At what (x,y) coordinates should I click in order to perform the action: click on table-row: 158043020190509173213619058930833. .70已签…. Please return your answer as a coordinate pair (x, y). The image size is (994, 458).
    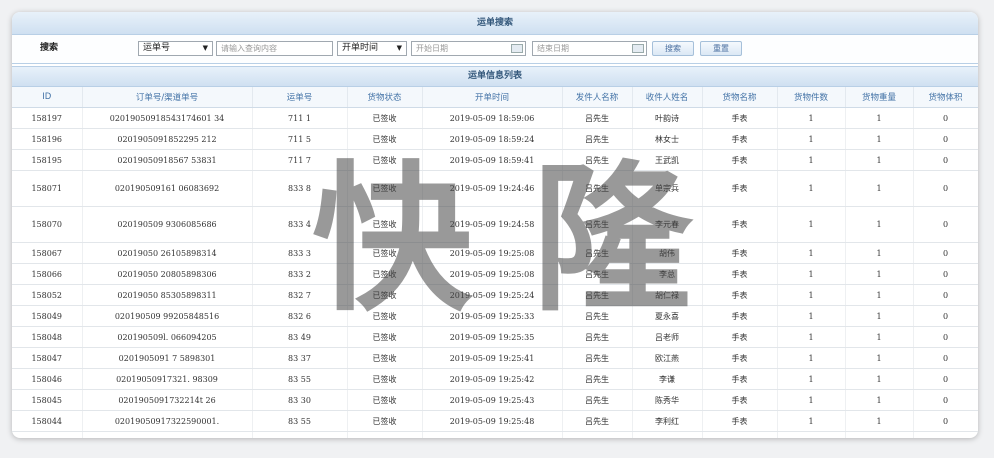
    Looking at the image, I should click on (495, 434).